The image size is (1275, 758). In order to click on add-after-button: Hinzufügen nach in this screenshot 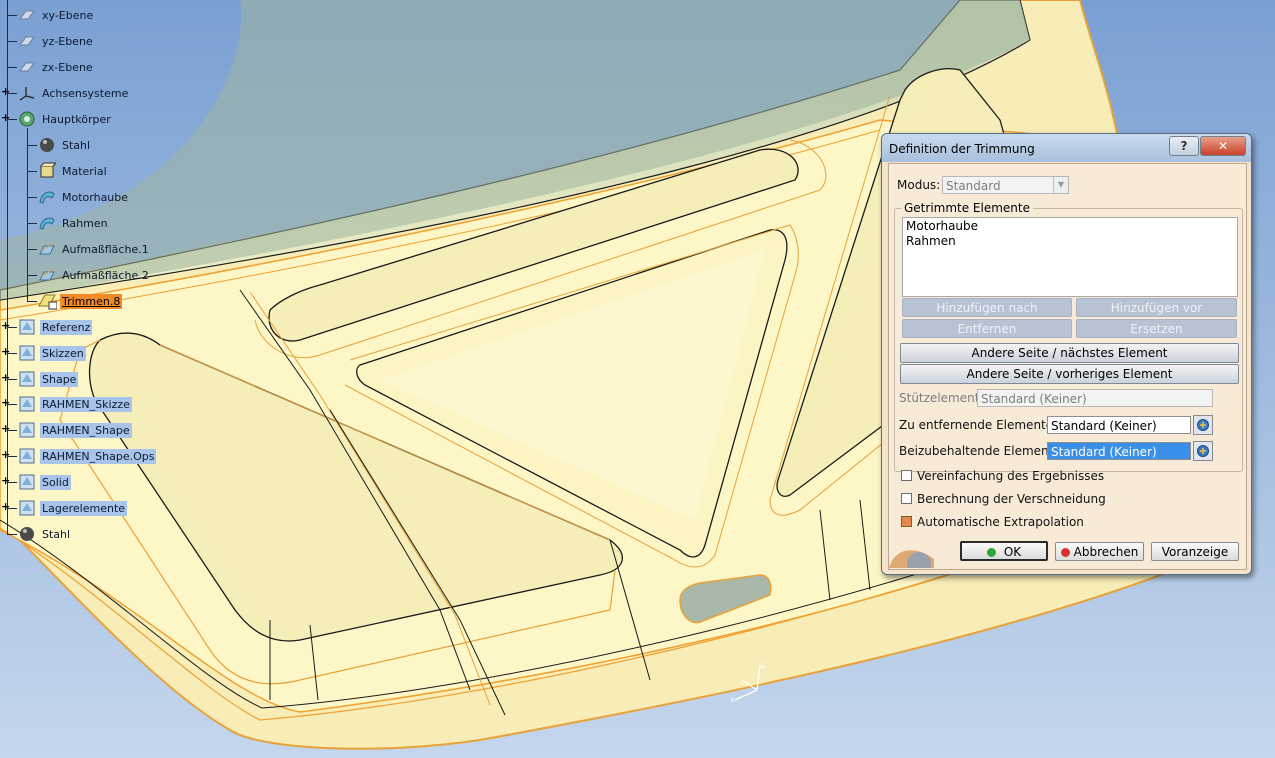, I will do `click(987, 307)`.